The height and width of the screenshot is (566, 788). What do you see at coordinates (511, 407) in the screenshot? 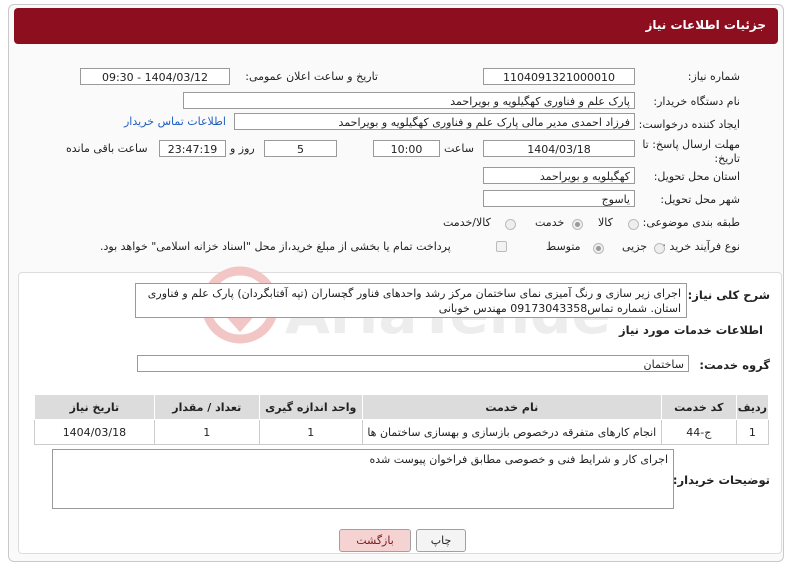
I see `col-header-service-name: نام خدمت` at bounding box center [511, 407].